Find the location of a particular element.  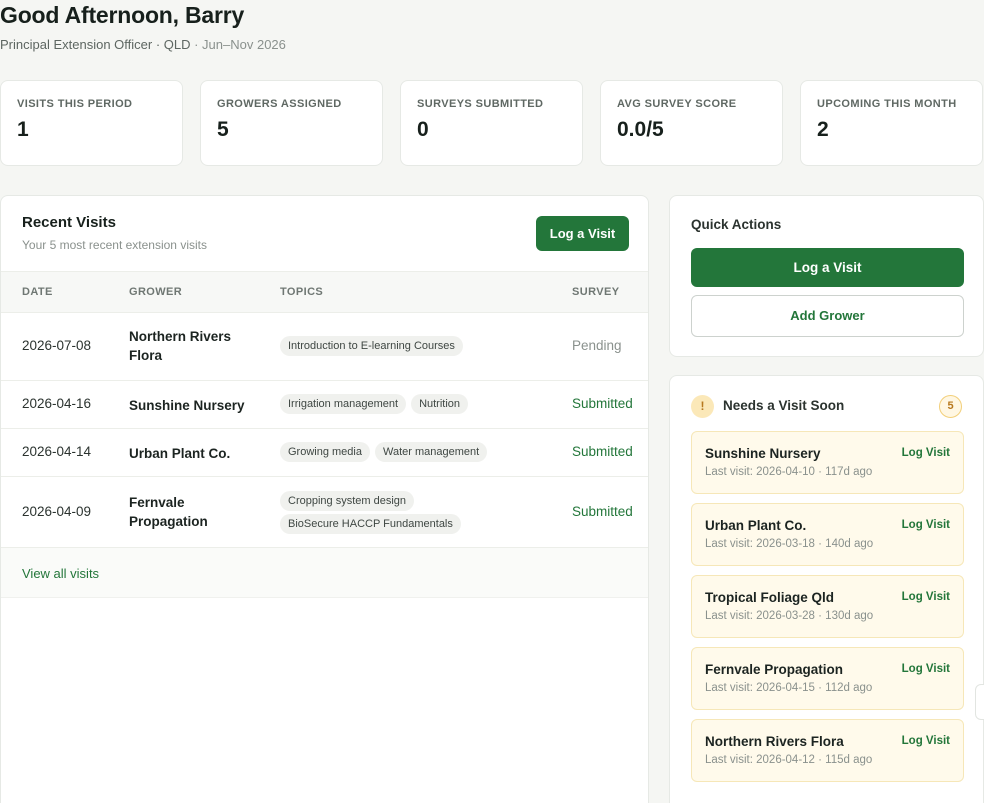

stat-label: GROWERS ASSIGNED is located at coordinates (279, 104).